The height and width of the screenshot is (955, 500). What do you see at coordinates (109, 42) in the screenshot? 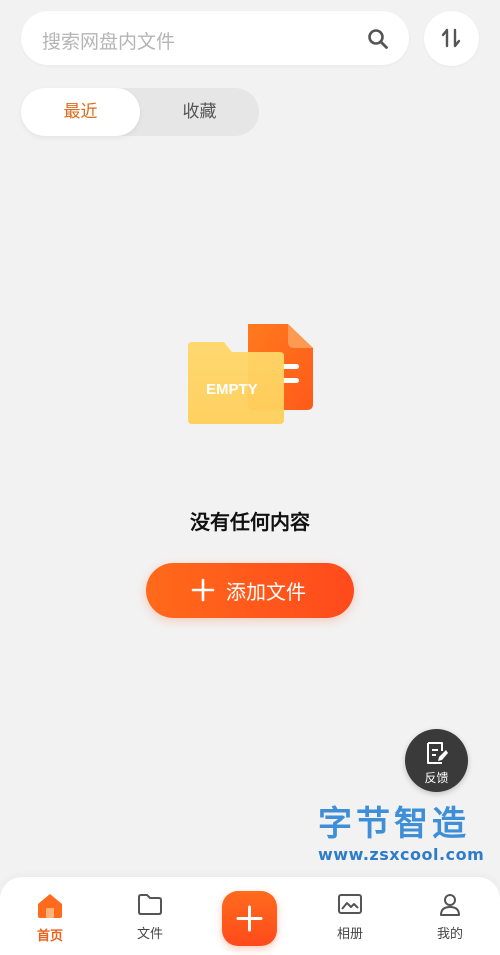
I see `search-placeholder: 搜索网盘内文件` at bounding box center [109, 42].